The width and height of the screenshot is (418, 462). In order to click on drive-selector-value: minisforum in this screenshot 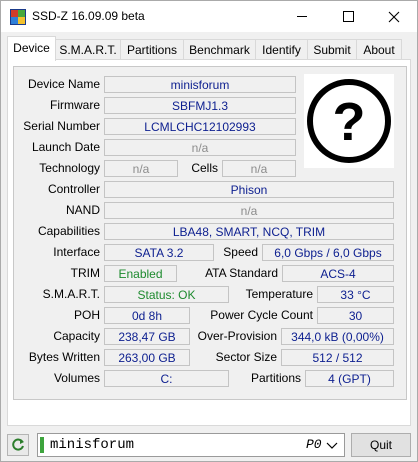, I will do `click(92, 445)`.